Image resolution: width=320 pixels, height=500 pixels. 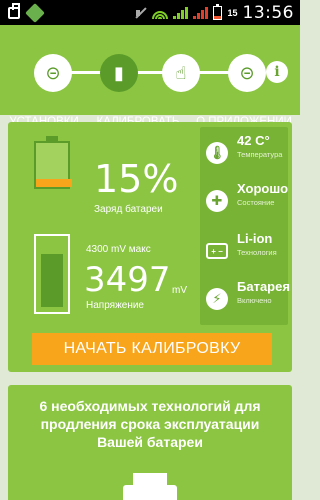 What do you see at coordinates (35, 12) in the screenshot?
I see `android-icon` at bounding box center [35, 12].